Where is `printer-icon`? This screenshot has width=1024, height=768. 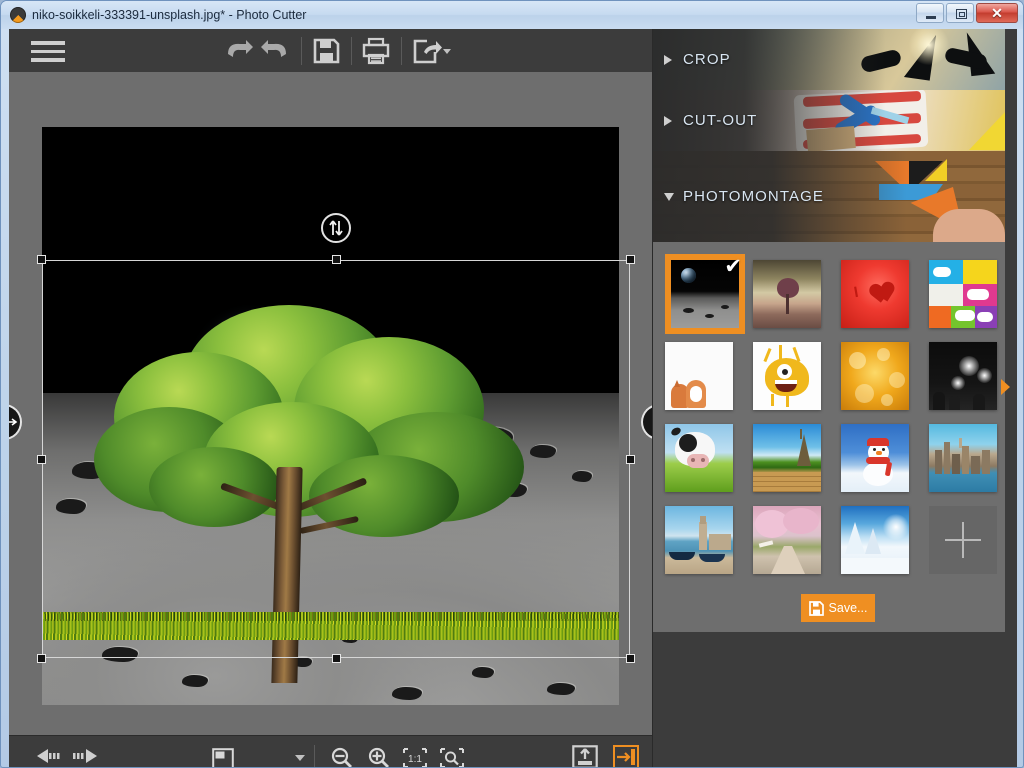 printer-icon is located at coordinates (376, 51).